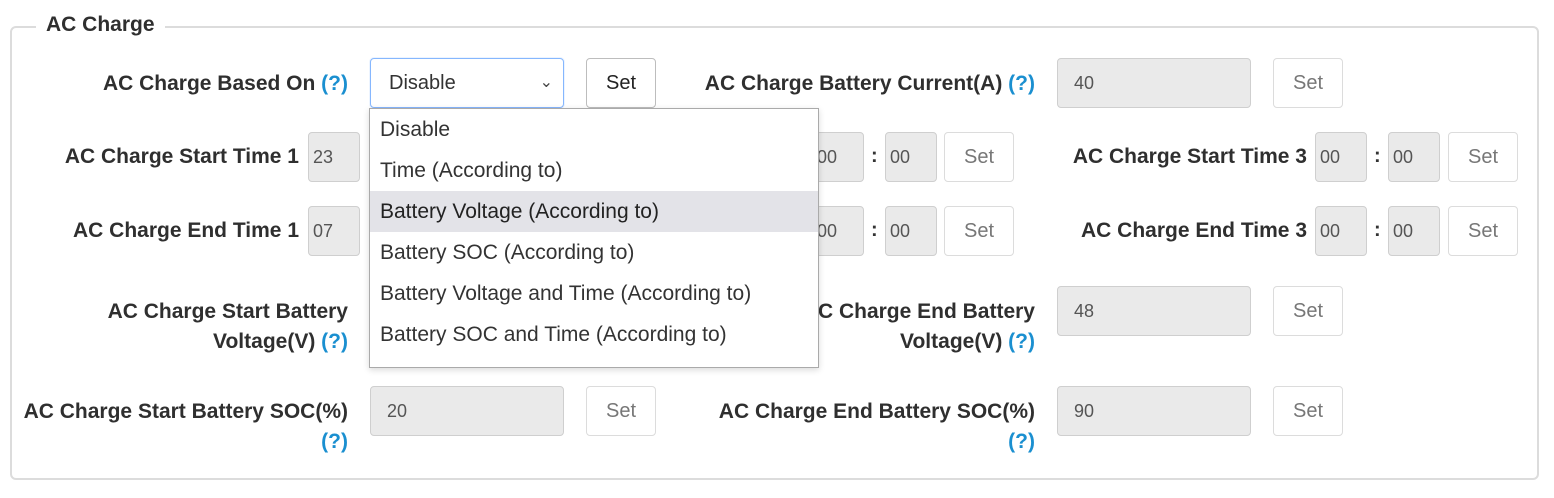  Describe the element at coordinates (594, 211) in the screenshot. I see `dropdown-option-battery-voltage: Battery Voltage (According to)` at that location.